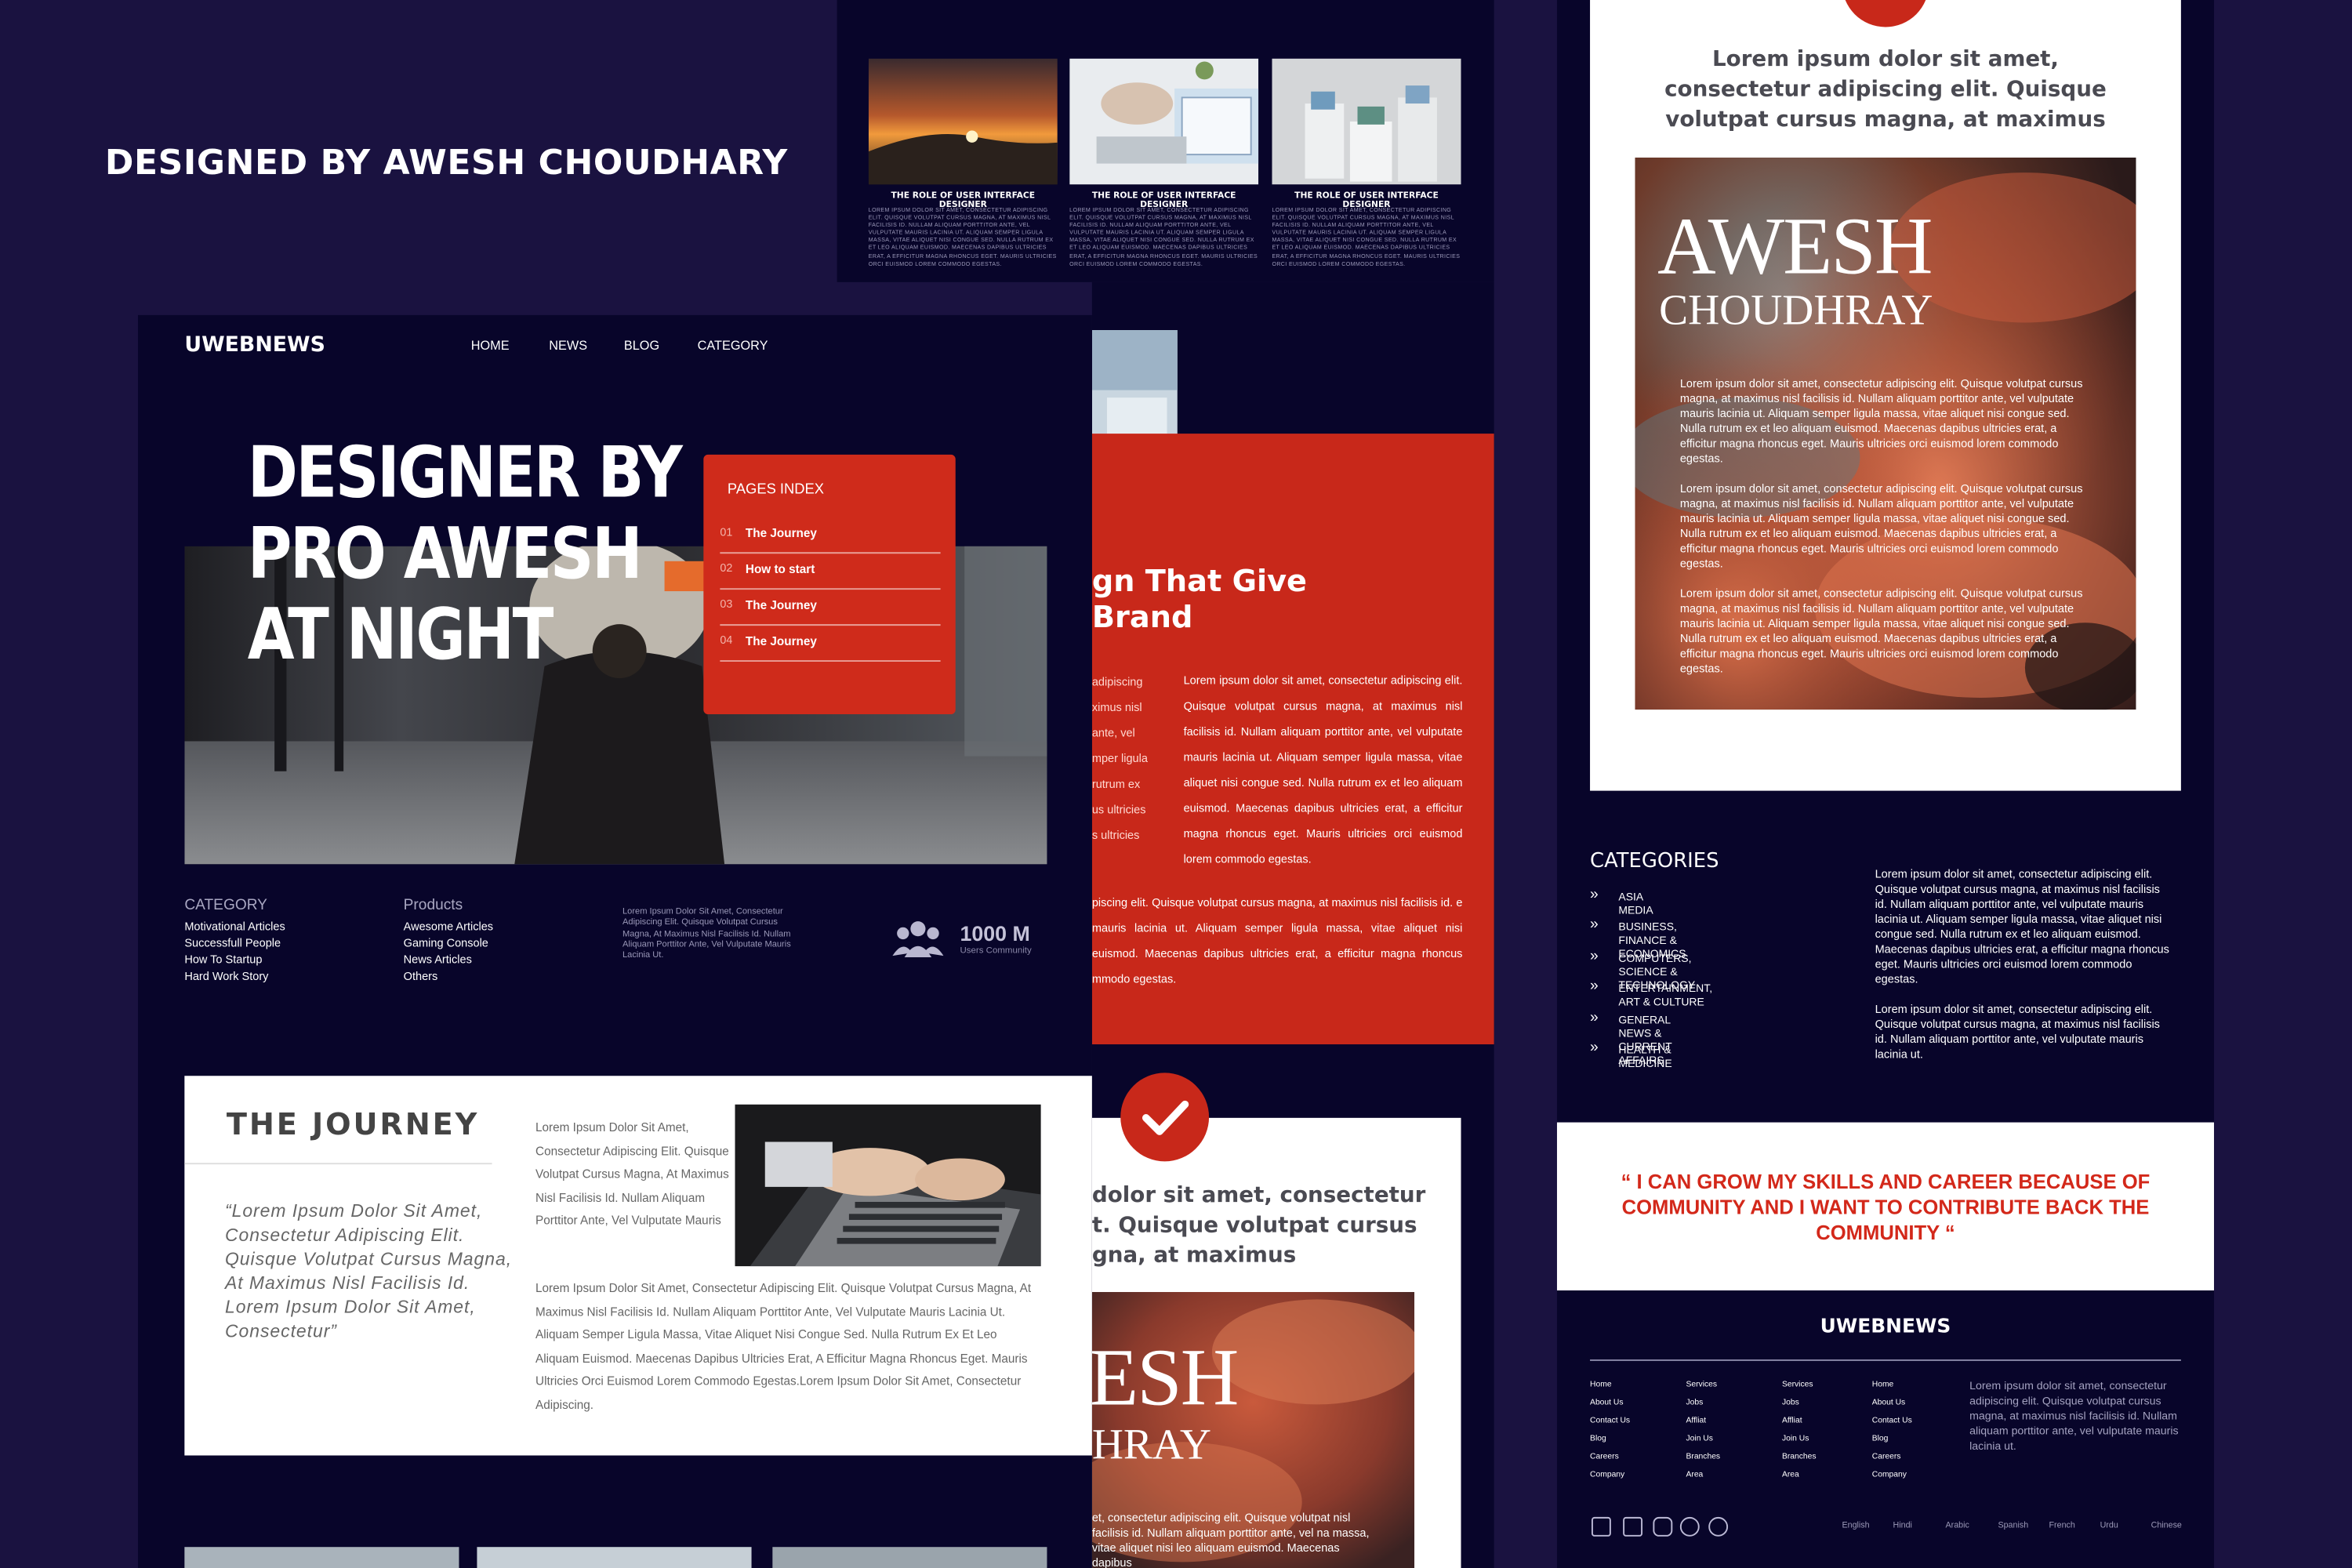 The height and width of the screenshot is (1568, 2352). I want to click on footer-divider, so click(1885, 1360).